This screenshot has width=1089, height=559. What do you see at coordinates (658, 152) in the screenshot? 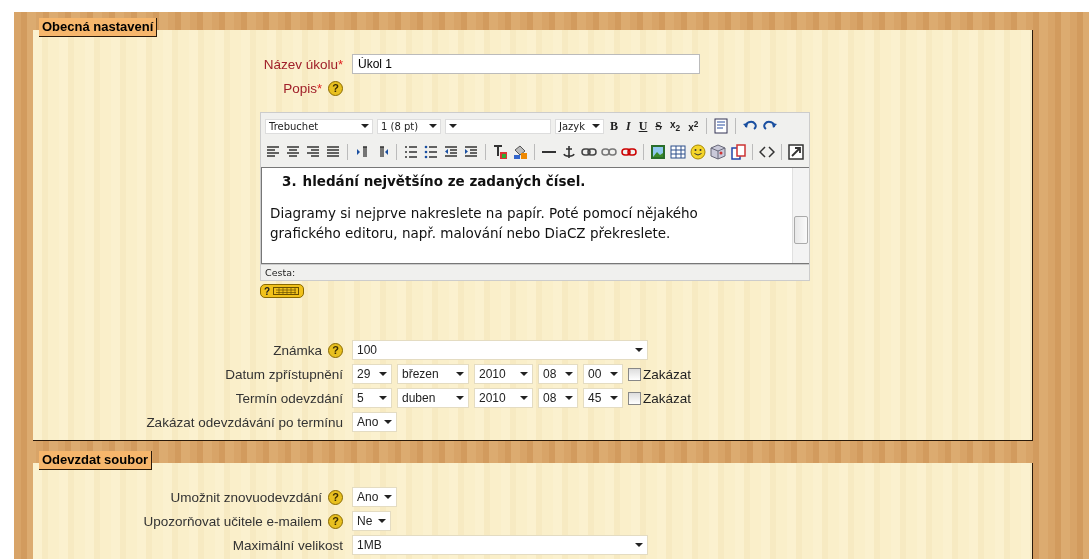
I see `image-icon` at bounding box center [658, 152].